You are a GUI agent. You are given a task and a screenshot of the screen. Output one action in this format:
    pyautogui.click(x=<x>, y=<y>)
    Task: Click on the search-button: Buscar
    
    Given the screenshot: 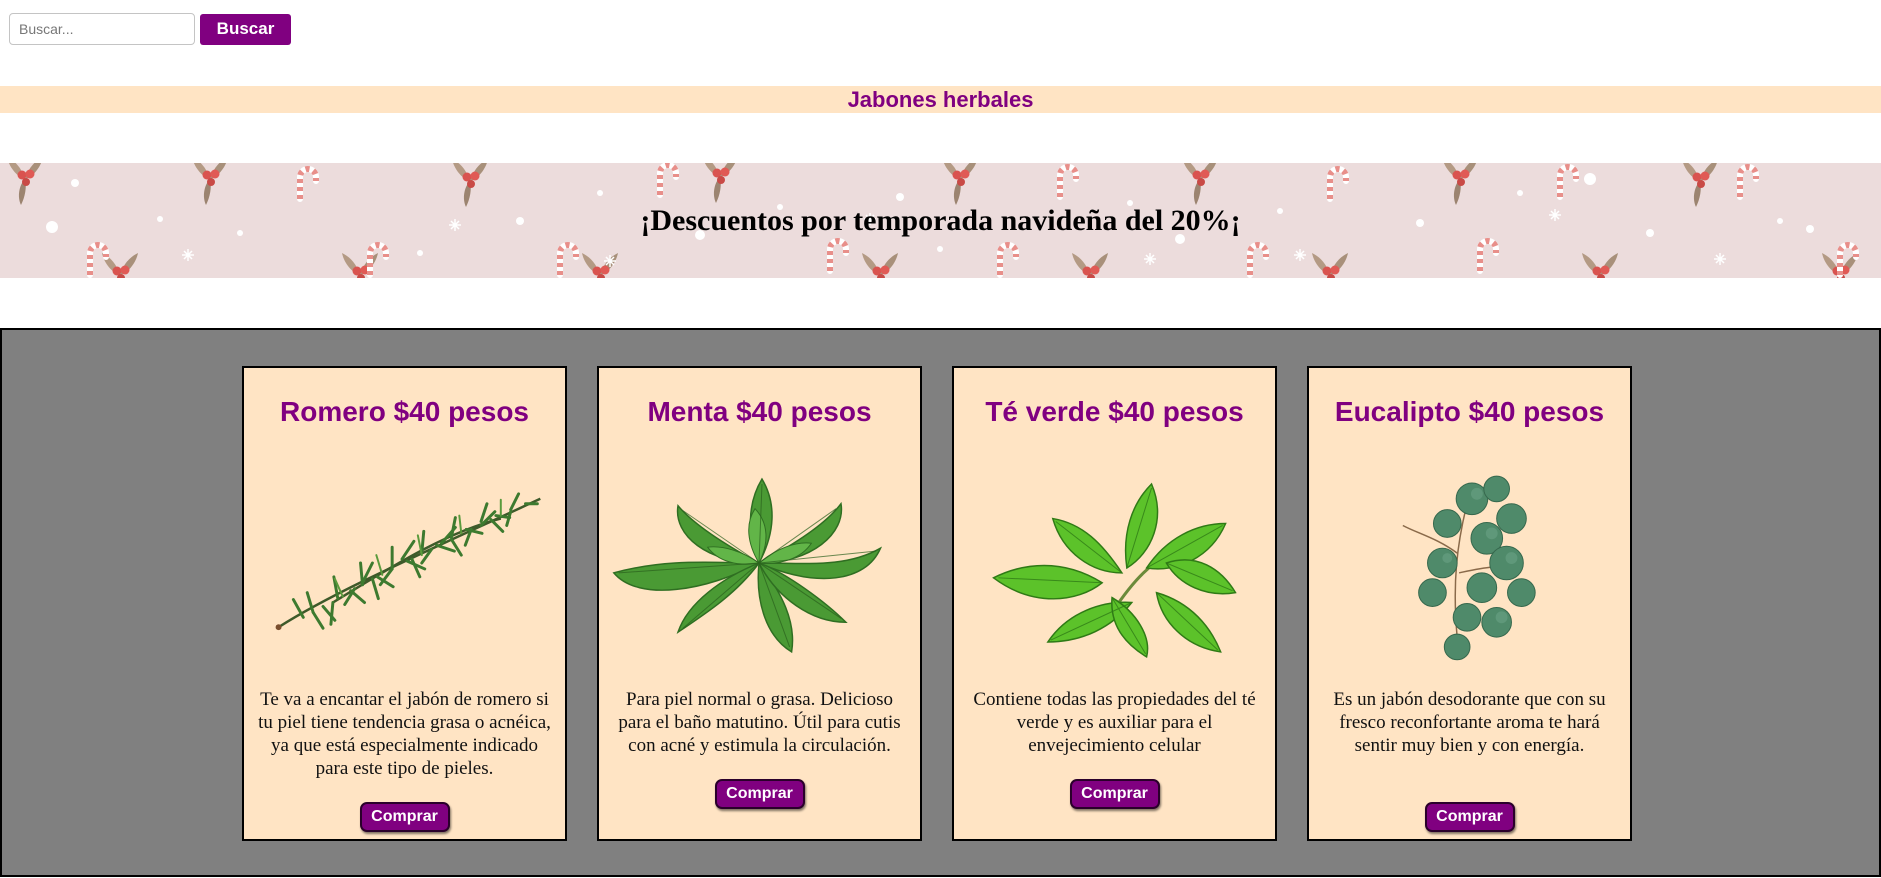 What is the action you would take?
    pyautogui.click(x=245, y=29)
    